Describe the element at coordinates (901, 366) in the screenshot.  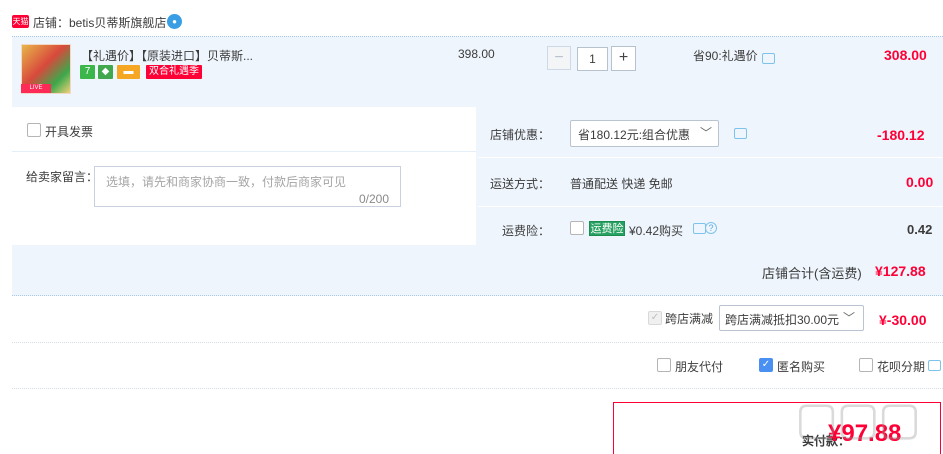
I see `huabei-label: 花呗分期` at that location.